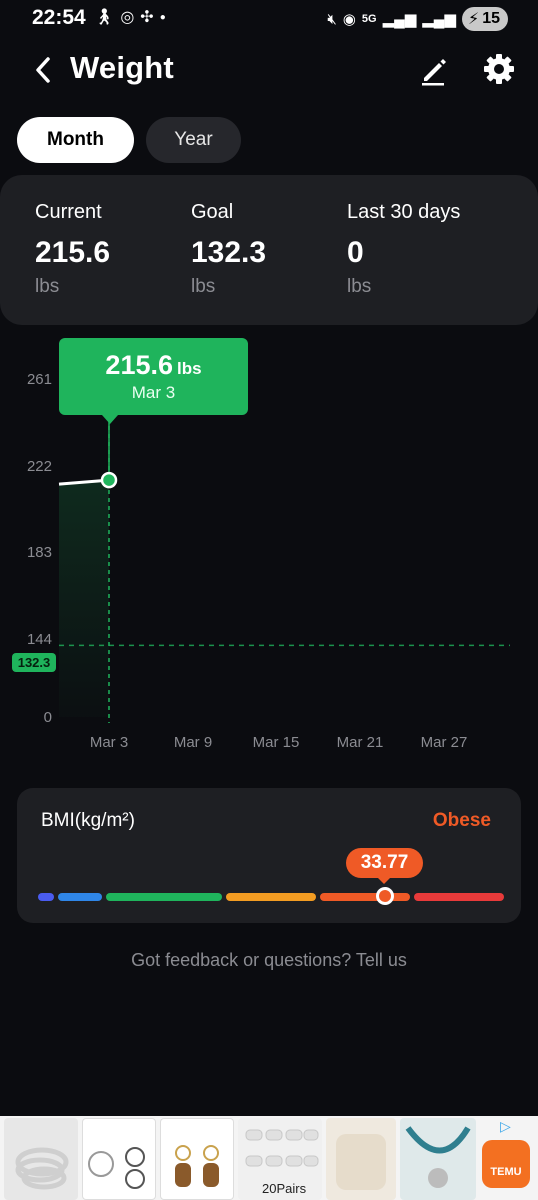  I want to click on stat-goal: Goal 132.3 lbs, so click(228, 249).